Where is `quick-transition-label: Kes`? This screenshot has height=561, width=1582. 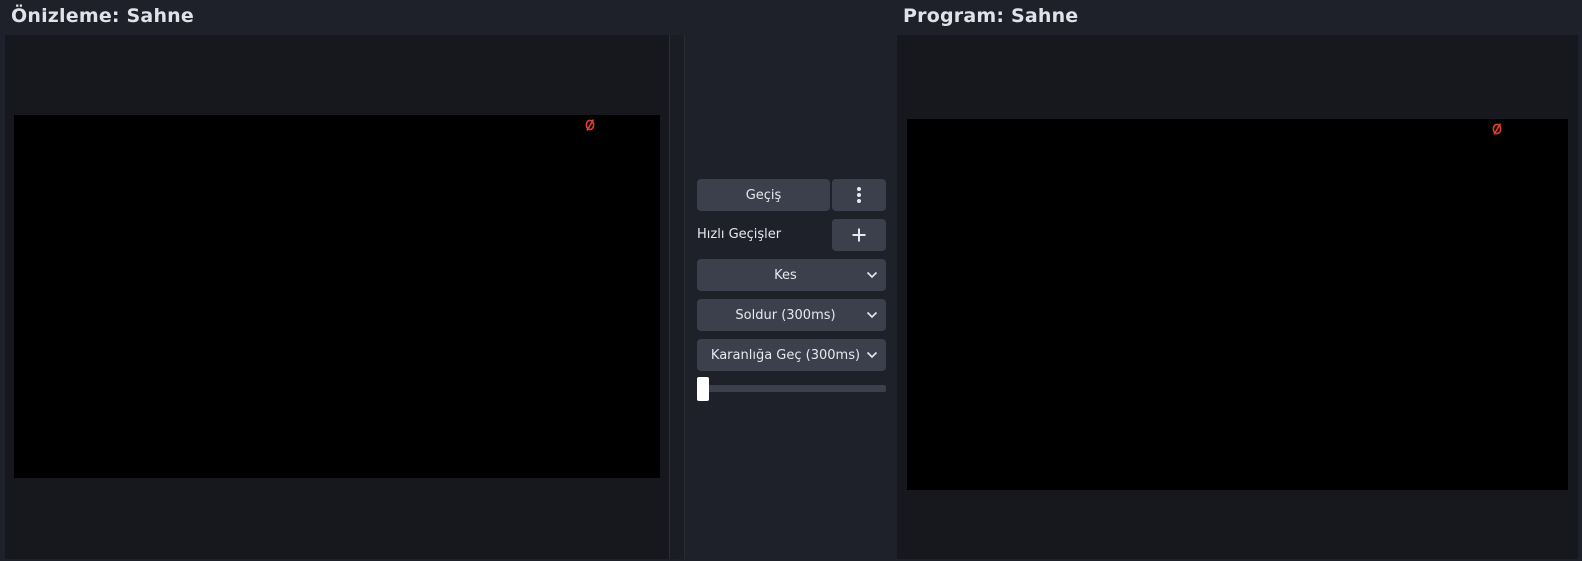
quick-transition-label: Kes is located at coordinates (785, 275).